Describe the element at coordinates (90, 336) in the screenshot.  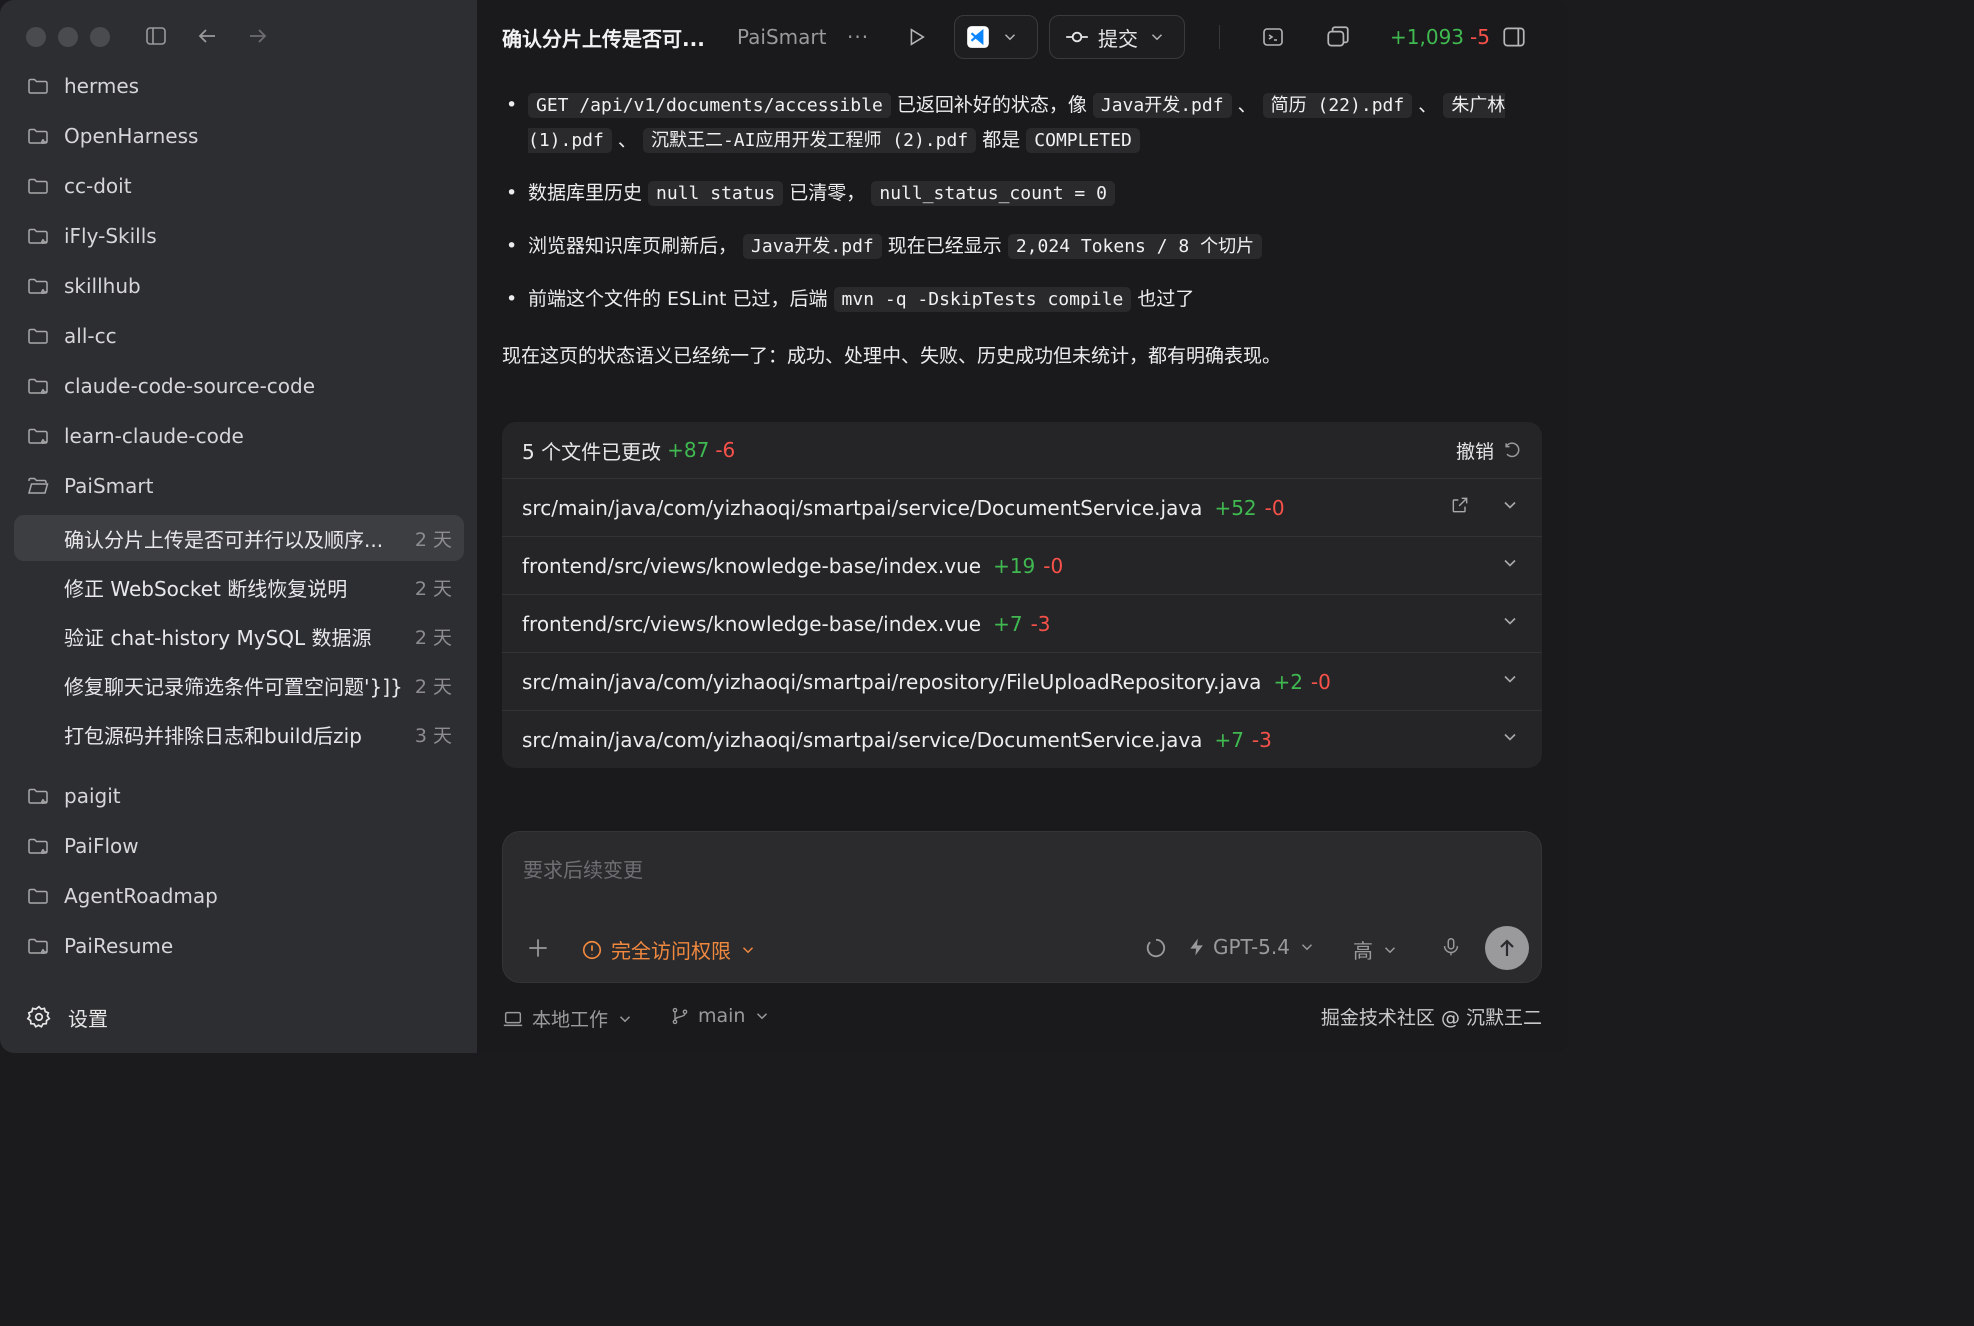
I see `project-label: all-cc` at that location.